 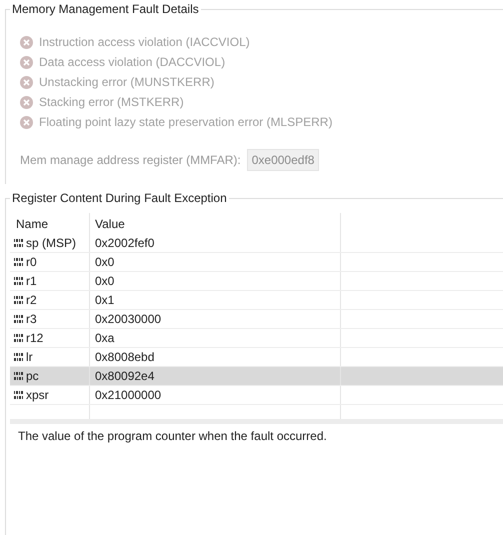 What do you see at coordinates (50, 223) in the screenshot?
I see `column-header: Name` at bounding box center [50, 223].